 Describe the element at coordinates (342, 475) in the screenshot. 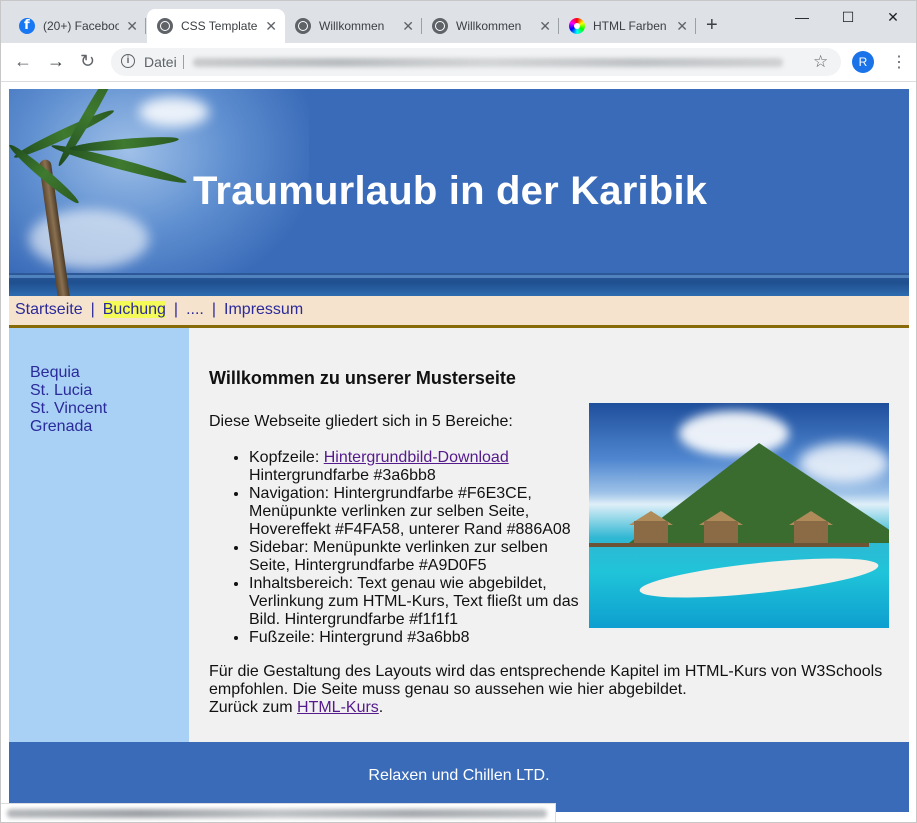

I see `list-item-rest: Hintergrundfarbe #3a6bb8` at that location.